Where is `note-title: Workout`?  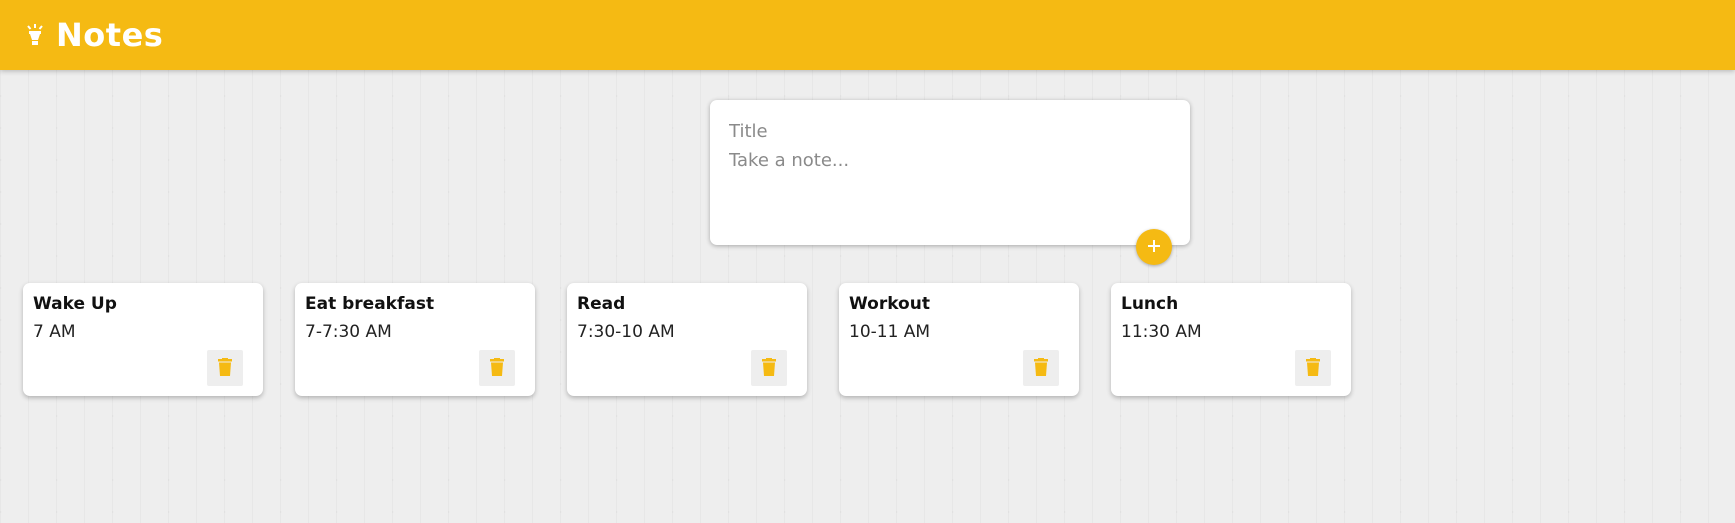
note-title: Workout is located at coordinates (889, 304).